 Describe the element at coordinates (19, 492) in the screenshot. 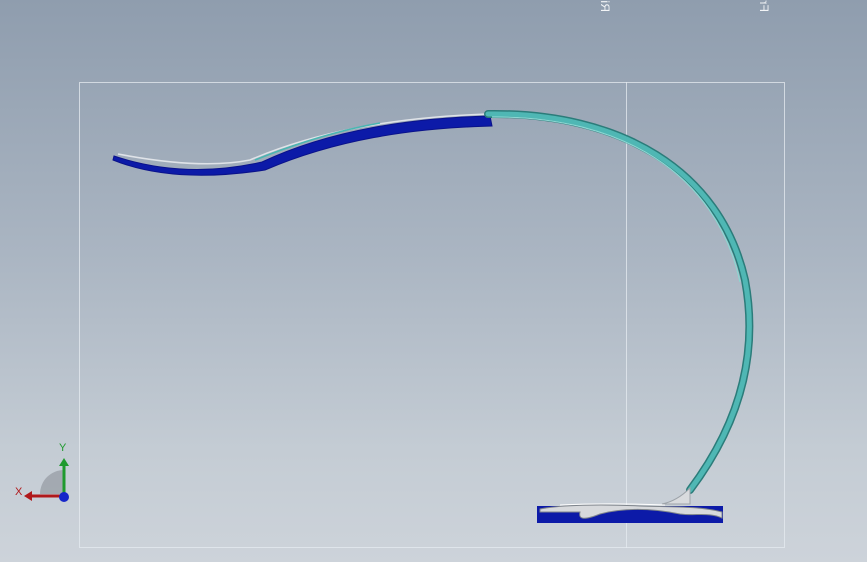

I see `x-axis-label: X` at that location.